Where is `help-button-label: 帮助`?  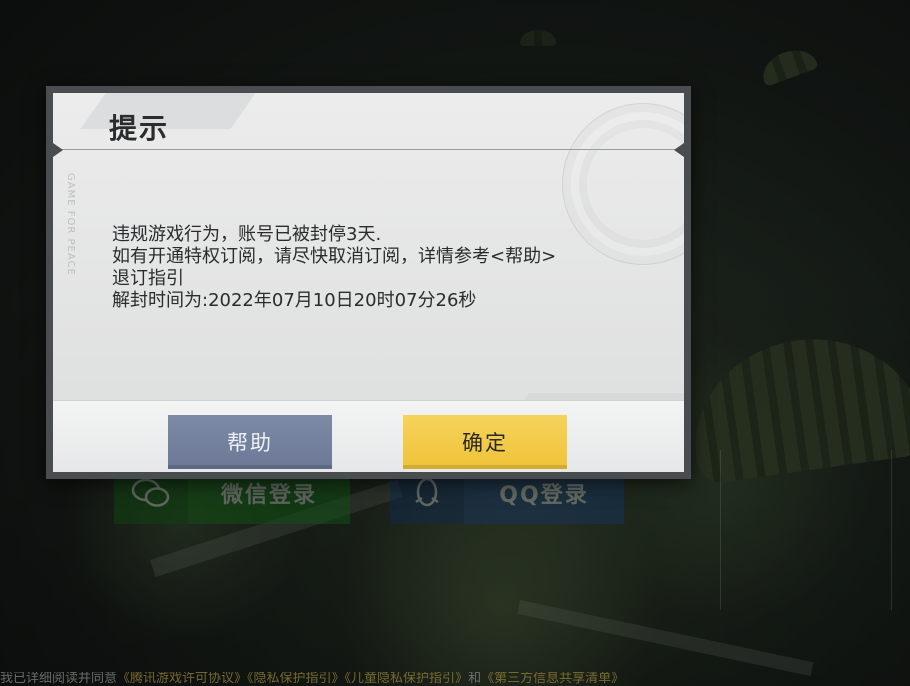
help-button-label: 帮助 is located at coordinates (250, 443).